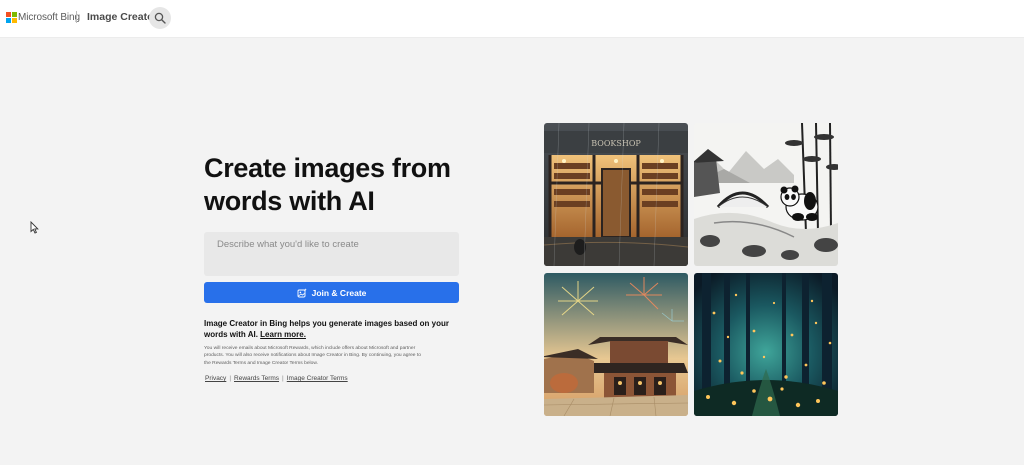 The image size is (1024, 465). Describe the element at coordinates (339, 292) in the screenshot. I see `join-and-create-label: Join & Create` at that location.